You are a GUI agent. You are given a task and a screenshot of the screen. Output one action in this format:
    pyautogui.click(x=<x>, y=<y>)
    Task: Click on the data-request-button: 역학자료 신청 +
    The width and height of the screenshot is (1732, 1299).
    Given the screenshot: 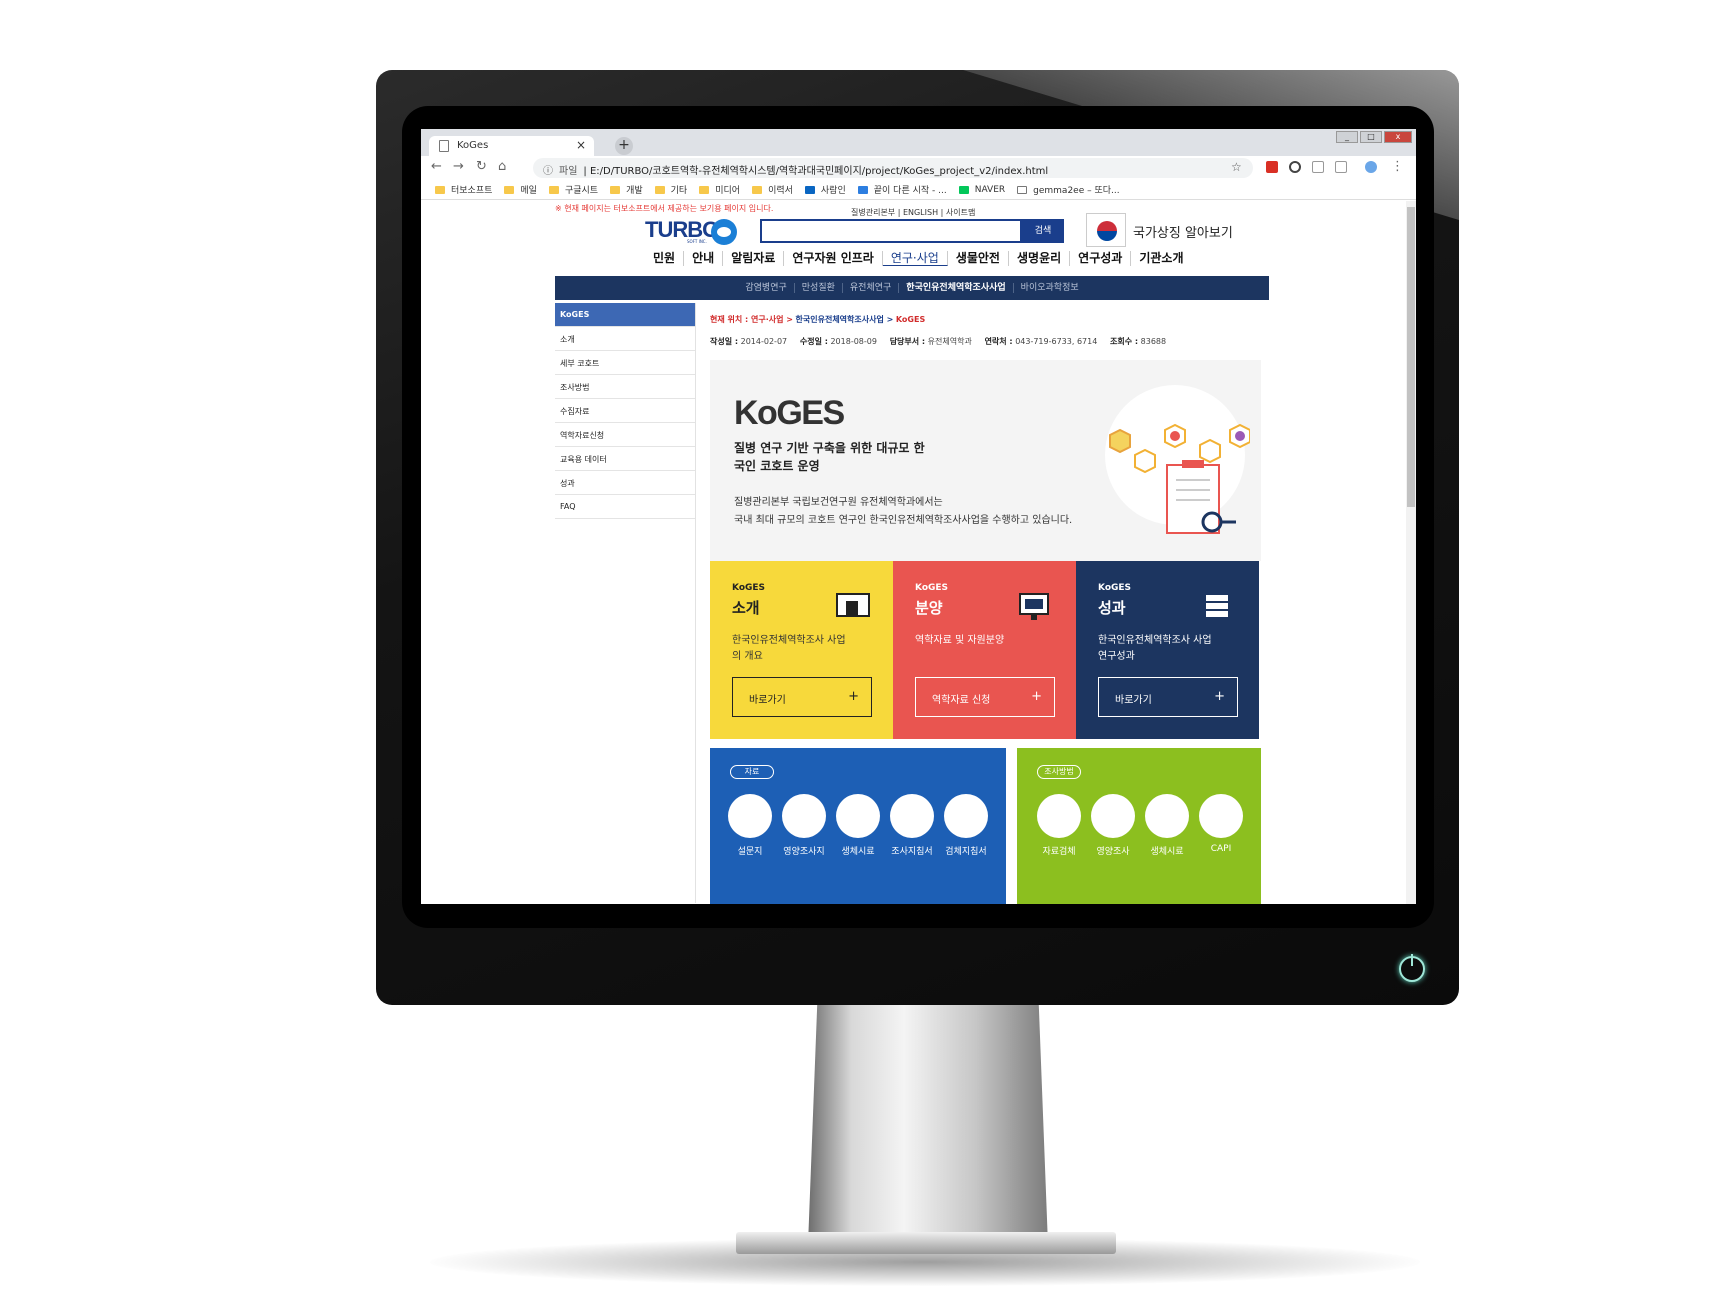 What is the action you would take?
    pyautogui.click(x=985, y=697)
    